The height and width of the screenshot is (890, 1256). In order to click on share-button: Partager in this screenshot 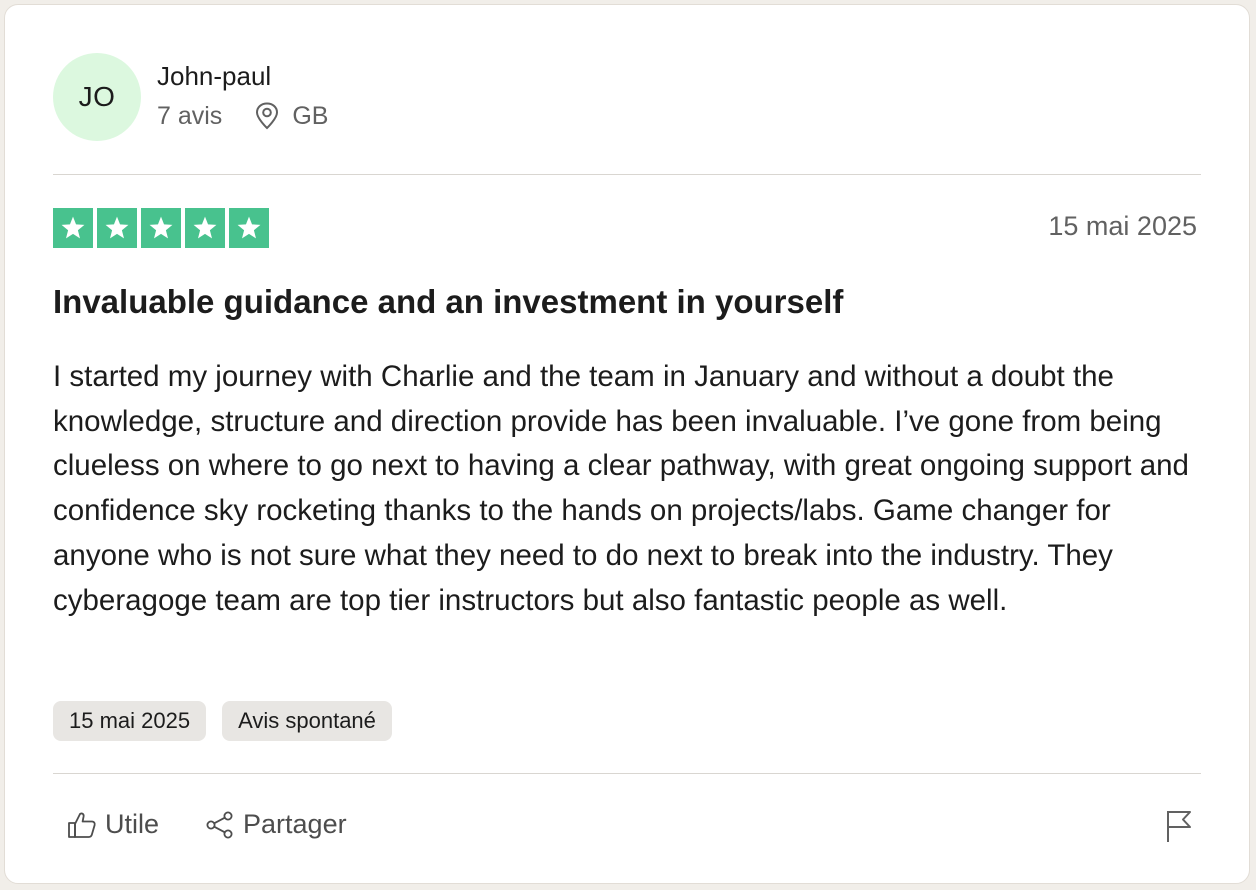, I will do `click(276, 824)`.